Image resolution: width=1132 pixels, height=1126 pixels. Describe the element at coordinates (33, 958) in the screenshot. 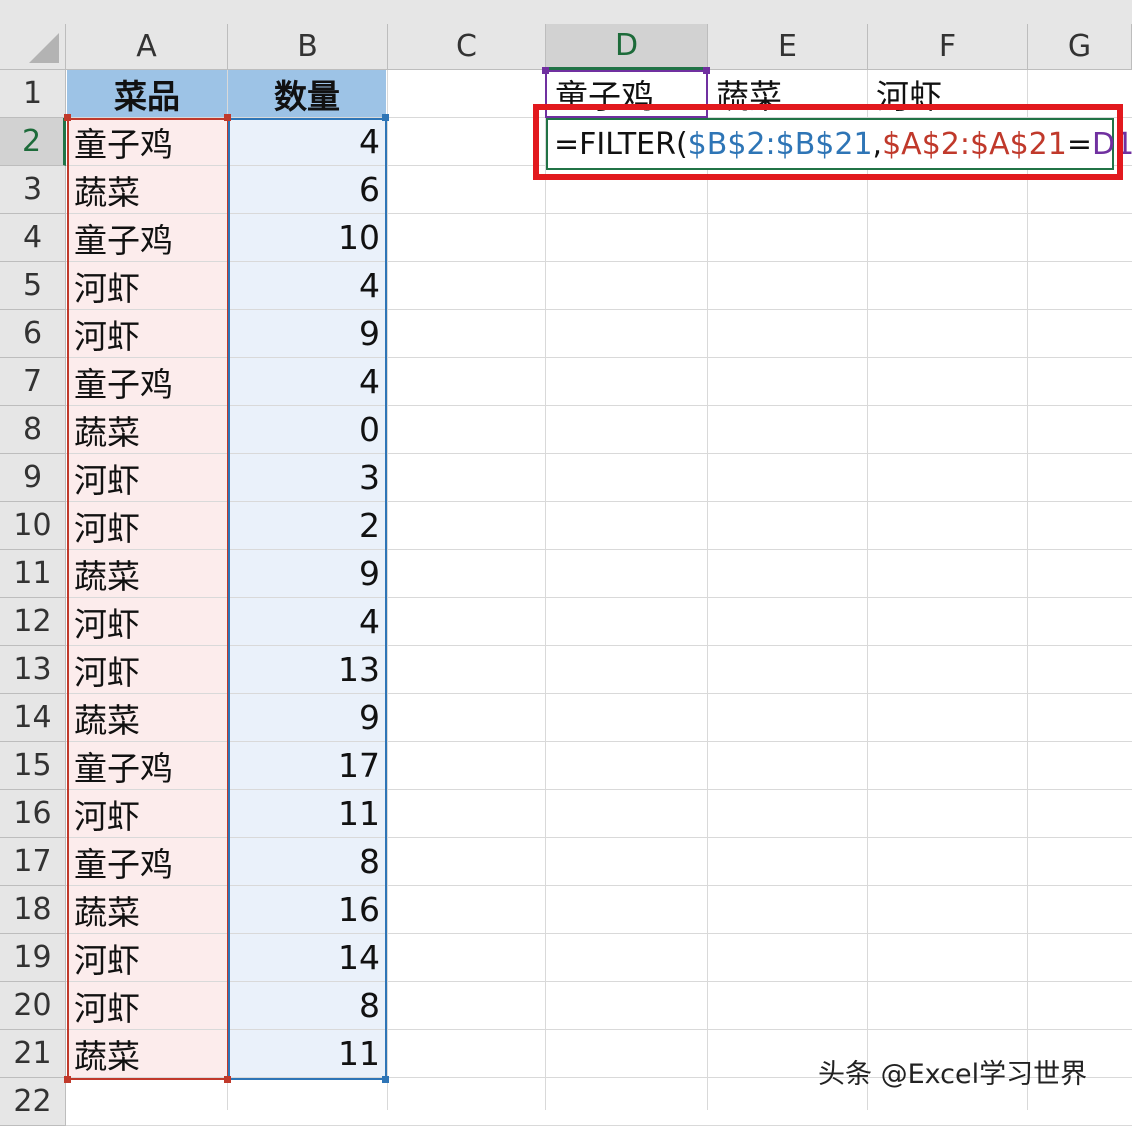

I see `row-header-19: 19` at that location.